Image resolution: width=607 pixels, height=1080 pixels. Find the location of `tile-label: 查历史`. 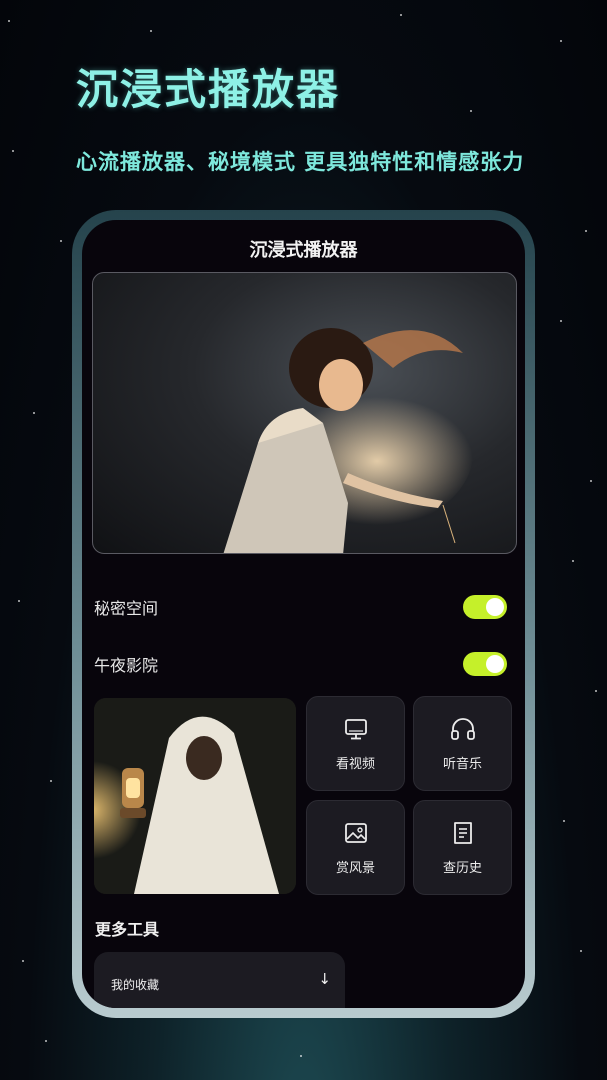

tile-label: 查历史 is located at coordinates (462, 868).